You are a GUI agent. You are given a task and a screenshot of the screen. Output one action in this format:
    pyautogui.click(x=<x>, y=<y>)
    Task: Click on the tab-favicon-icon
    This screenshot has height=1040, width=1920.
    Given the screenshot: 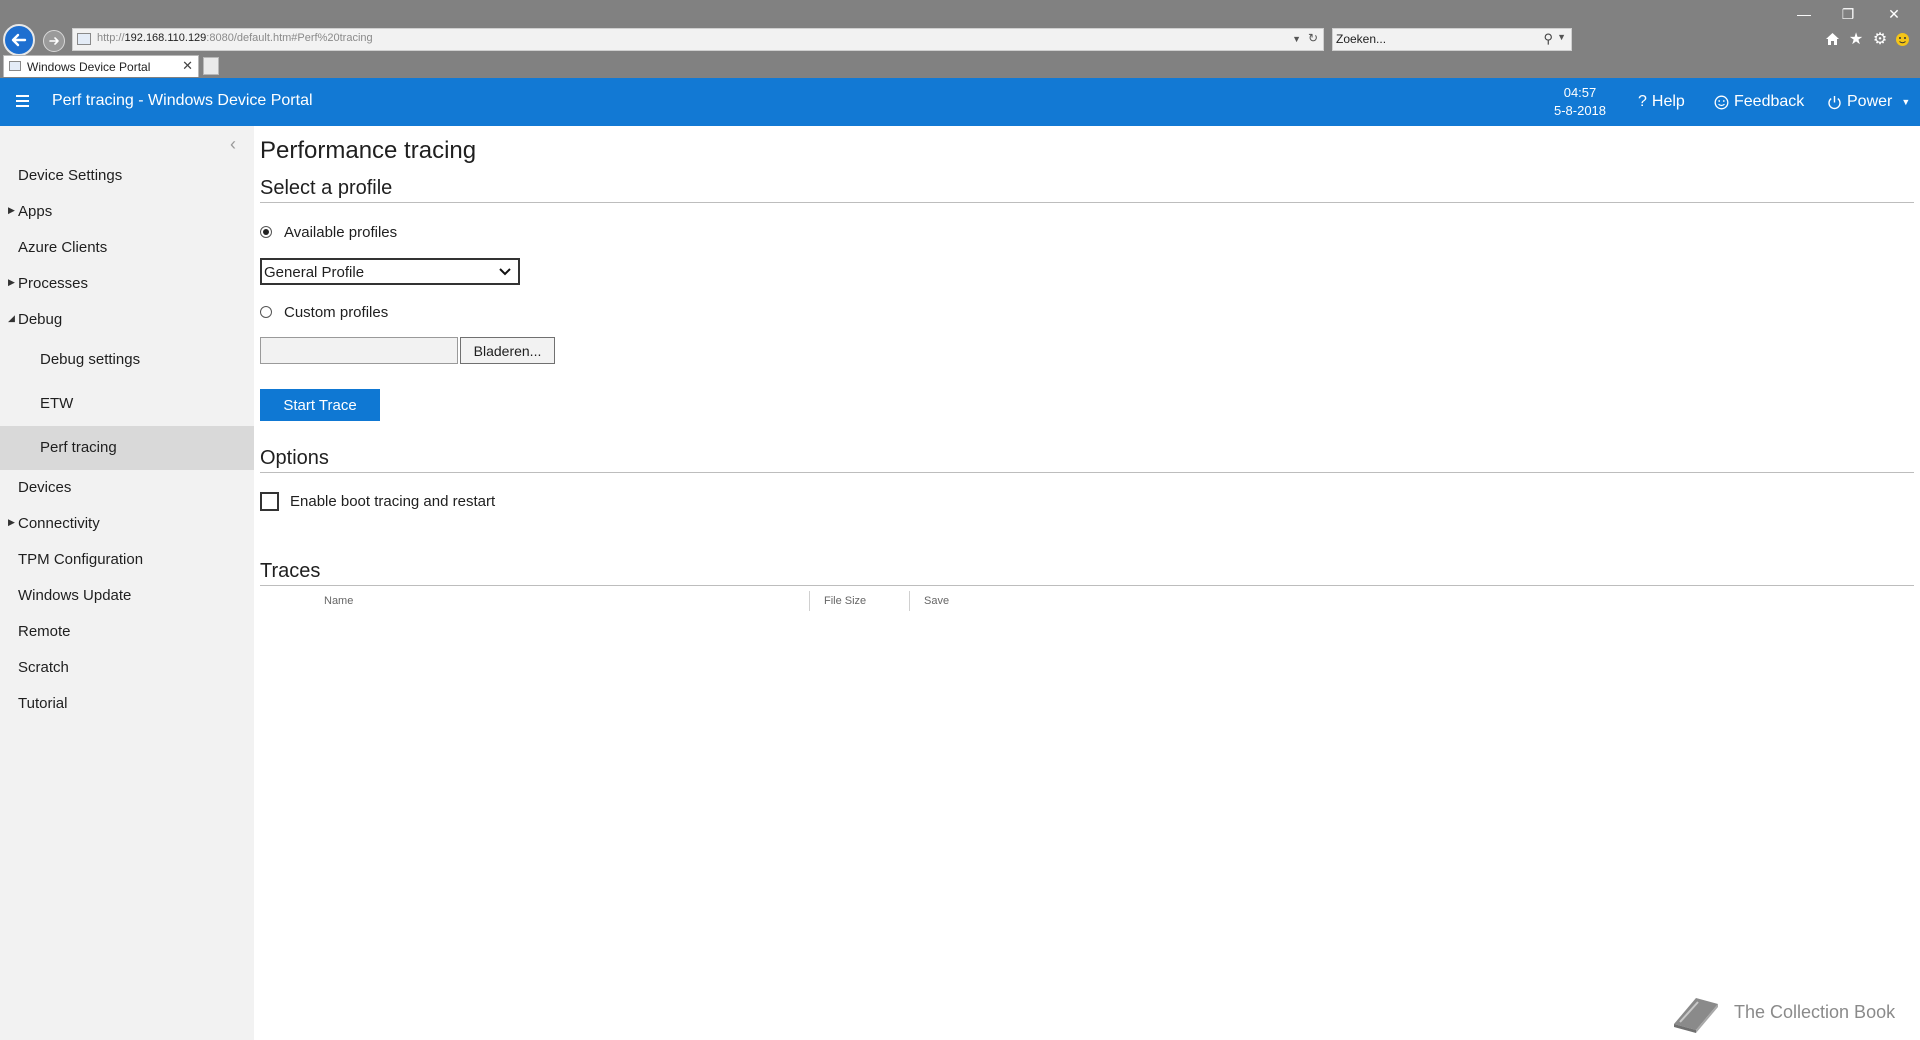 What is the action you would take?
    pyautogui.click(x=15, y=66)
    